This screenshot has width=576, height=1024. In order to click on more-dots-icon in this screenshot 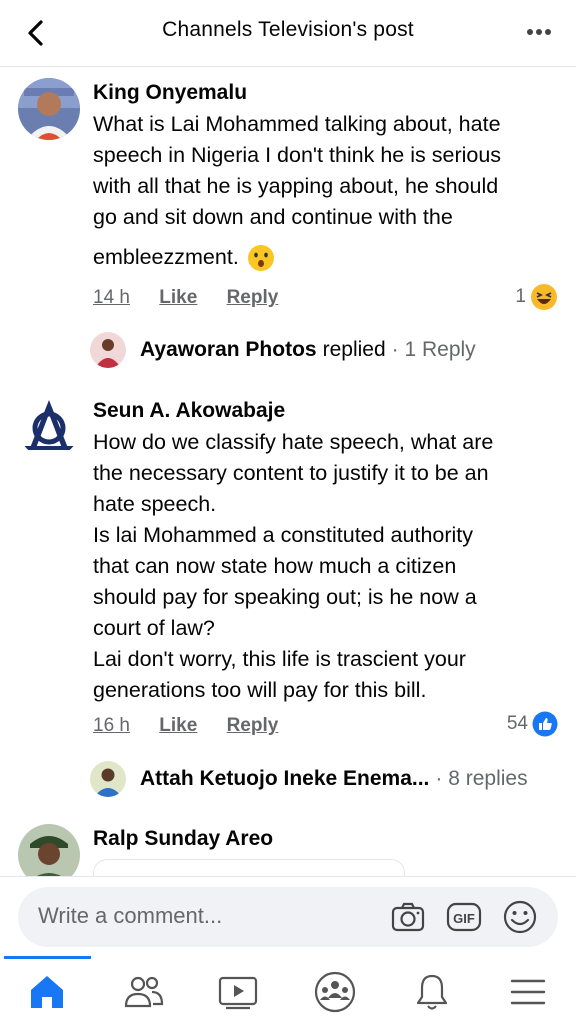, I will do `click(539, 32)`.